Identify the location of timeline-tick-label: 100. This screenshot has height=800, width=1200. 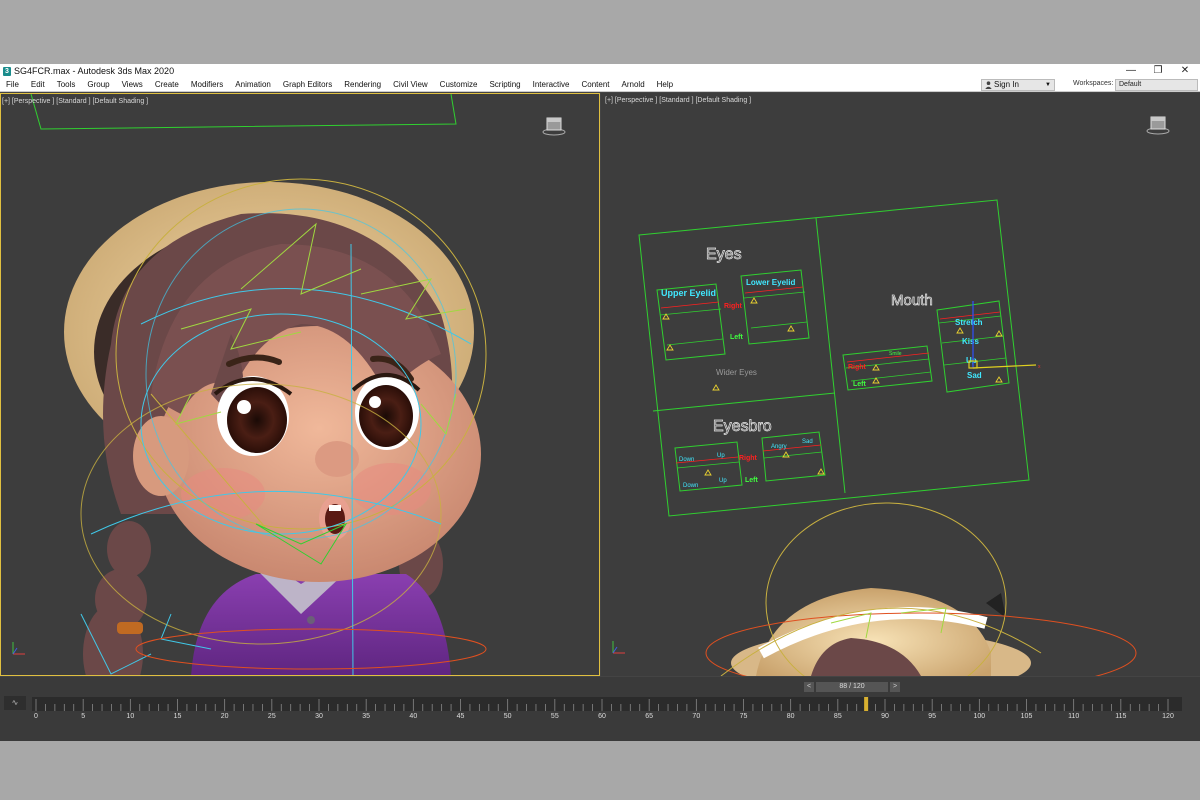
(979, 716).